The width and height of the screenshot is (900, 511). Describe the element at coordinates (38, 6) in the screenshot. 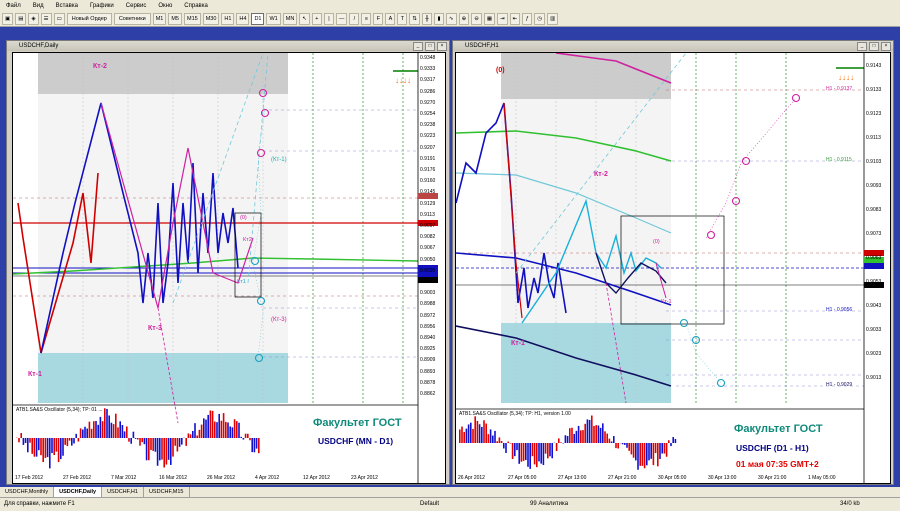

I see `menu-view: Вид` at that location.